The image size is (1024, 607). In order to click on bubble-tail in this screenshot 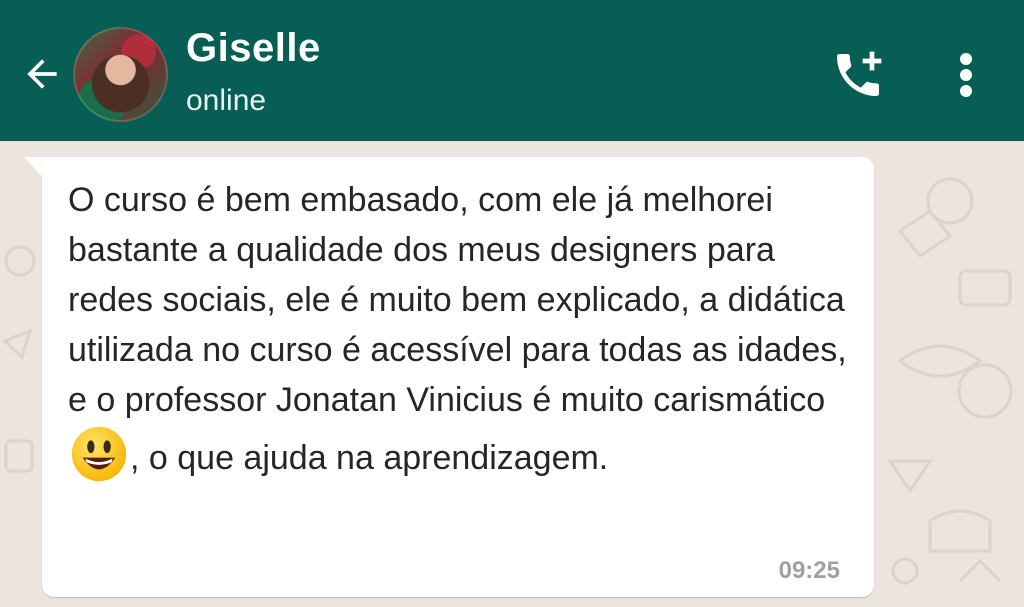, I will do `click(34, 168)`.